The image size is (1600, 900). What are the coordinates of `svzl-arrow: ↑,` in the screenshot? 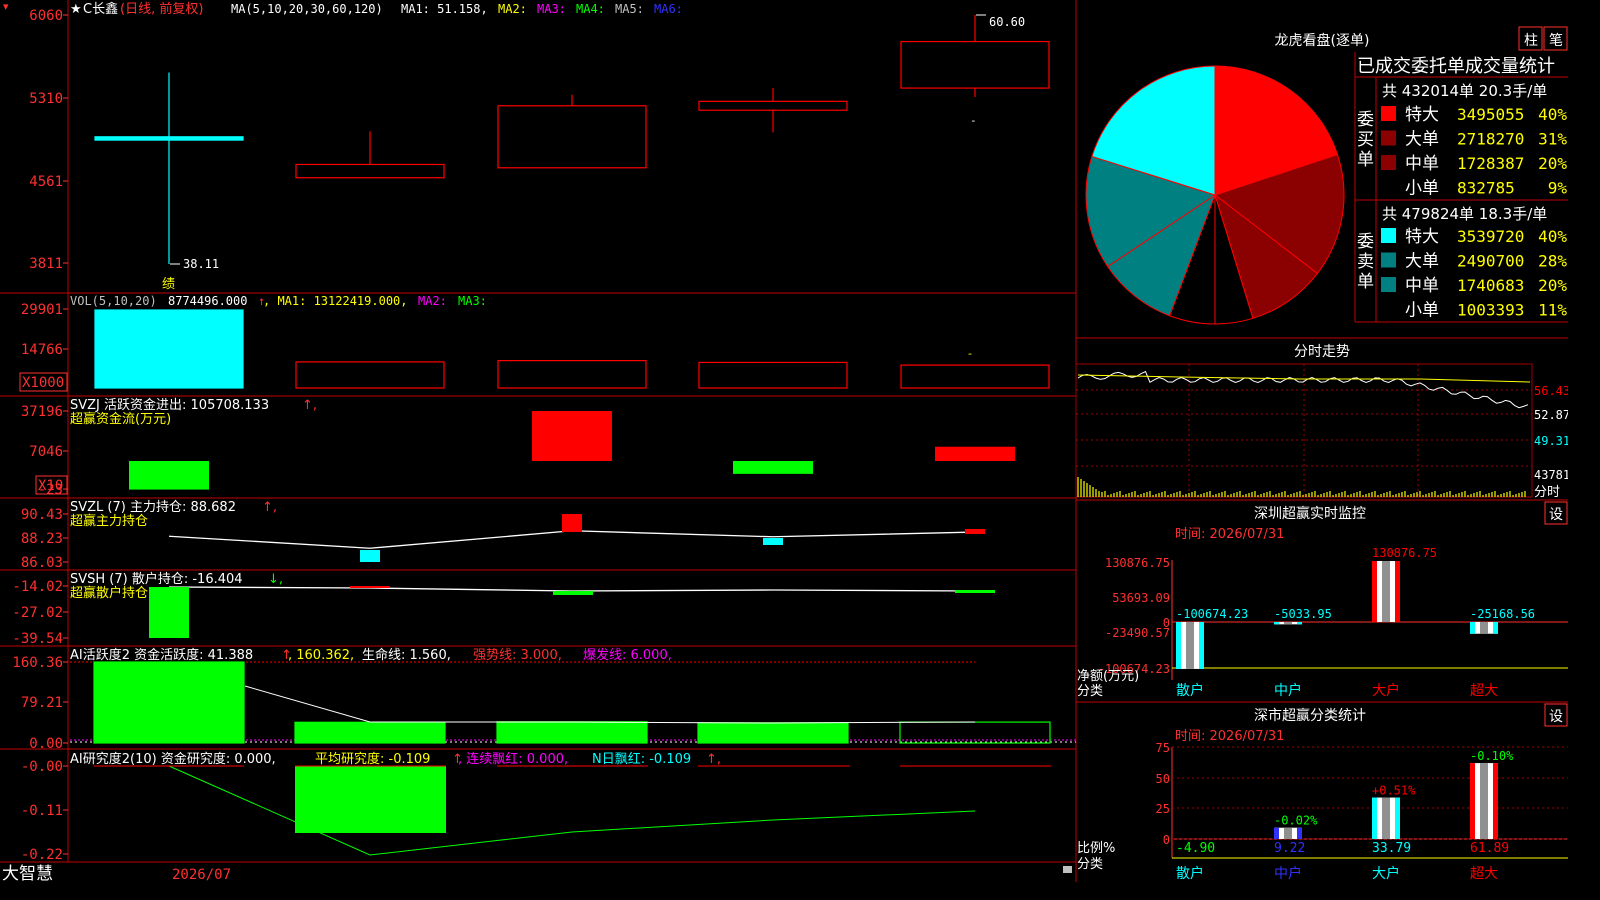 It's located at (269, 507).